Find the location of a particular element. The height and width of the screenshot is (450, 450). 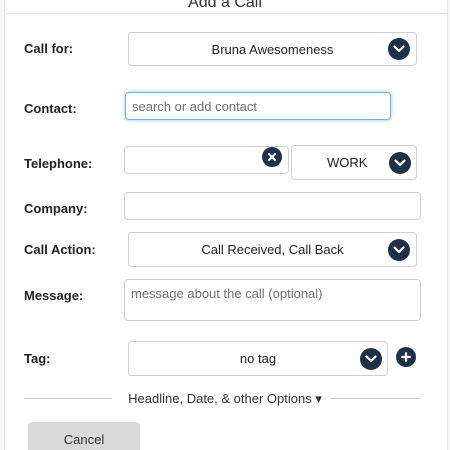

contact-label: Contact: is located at coordinates (50, 108).